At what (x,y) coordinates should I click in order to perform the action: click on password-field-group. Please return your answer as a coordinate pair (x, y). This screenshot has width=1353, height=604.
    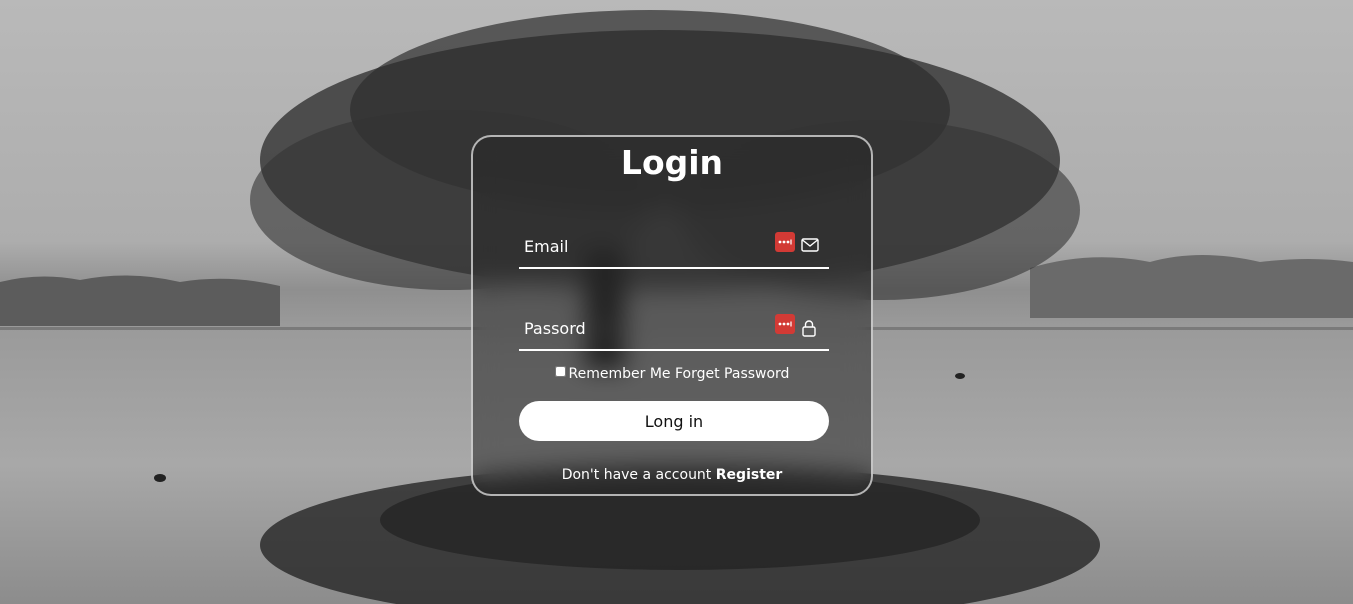
    Looking at the image, I should click on (674, 328).